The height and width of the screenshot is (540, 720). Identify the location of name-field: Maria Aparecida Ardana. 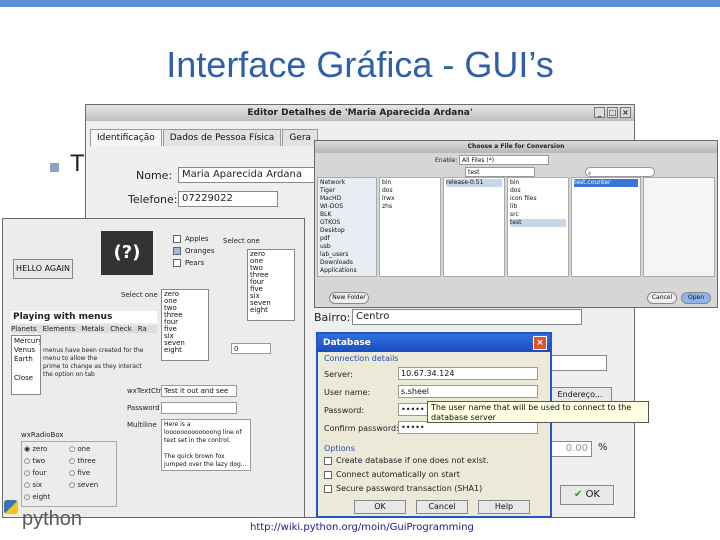
(248, 175).